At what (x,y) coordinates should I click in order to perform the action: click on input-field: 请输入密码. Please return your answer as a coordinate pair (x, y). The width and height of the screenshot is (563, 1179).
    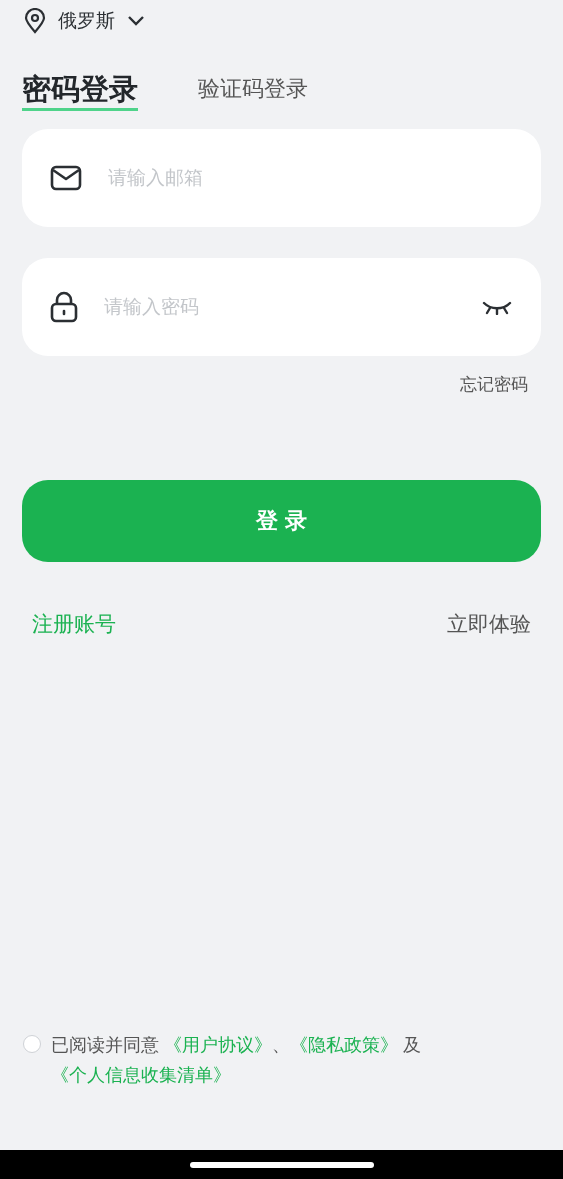
    Looking at the image, I should click on (279, 307).